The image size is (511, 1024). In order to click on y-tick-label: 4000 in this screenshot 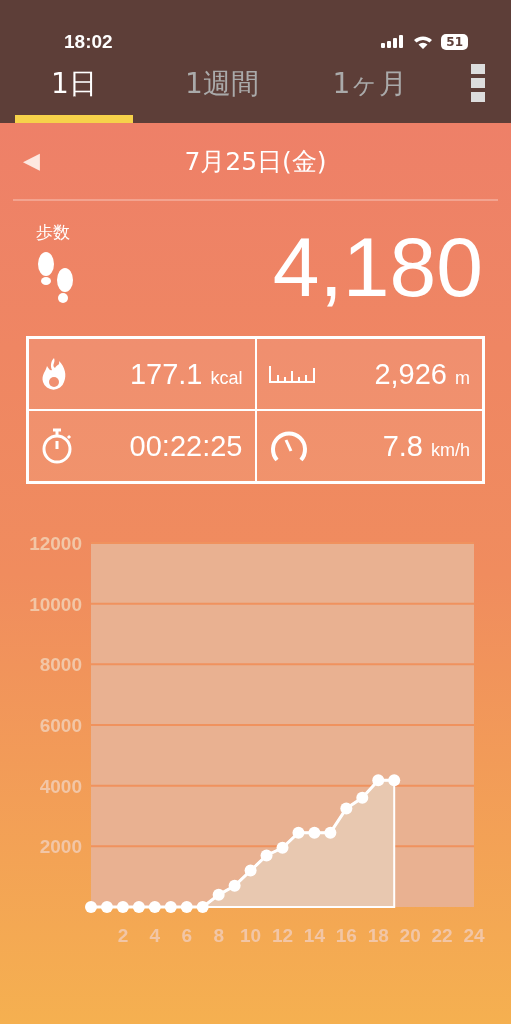, I will do `click(60, 786)`.